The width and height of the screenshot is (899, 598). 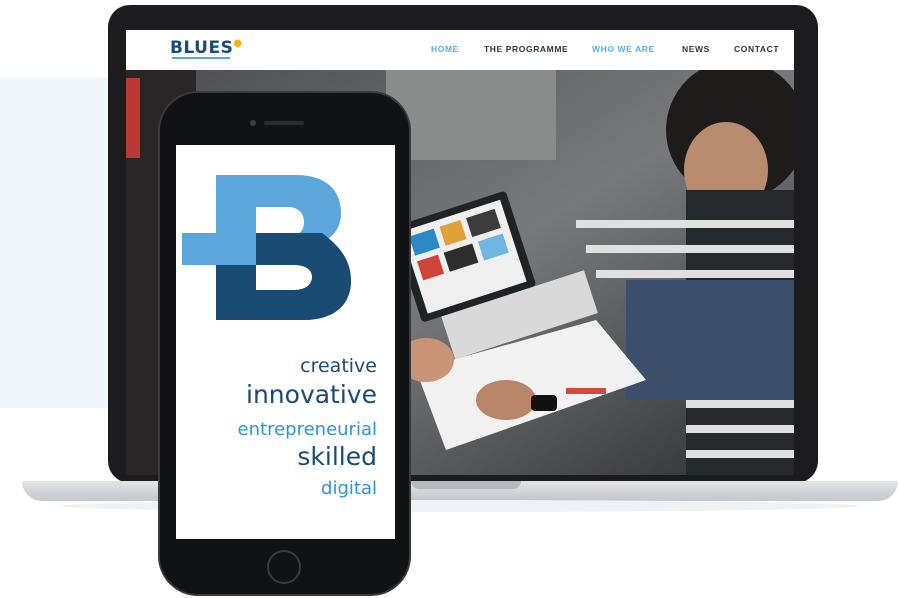 What do you see at coordinates (253, 123) in the screenshot?
I see `camera-icon` at bounding box center [253, 123].